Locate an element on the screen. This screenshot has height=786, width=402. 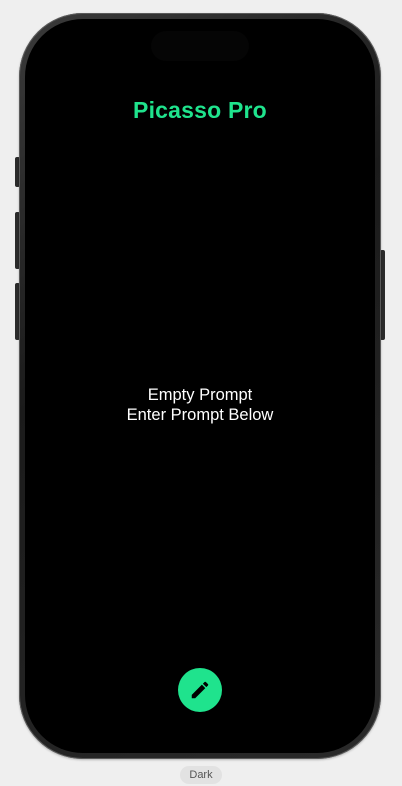
dynamic-island is located at coordinates (200, 46).